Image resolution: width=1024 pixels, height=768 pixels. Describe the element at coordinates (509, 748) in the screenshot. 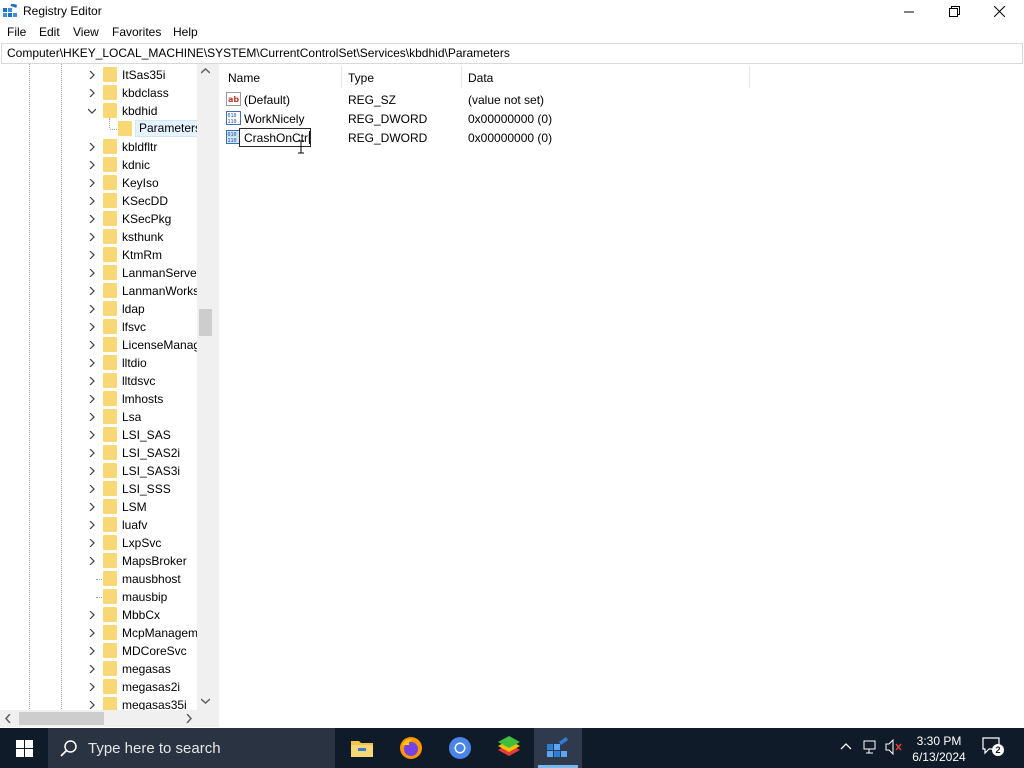

I see `bluestacks-taskbar-button` at that location.